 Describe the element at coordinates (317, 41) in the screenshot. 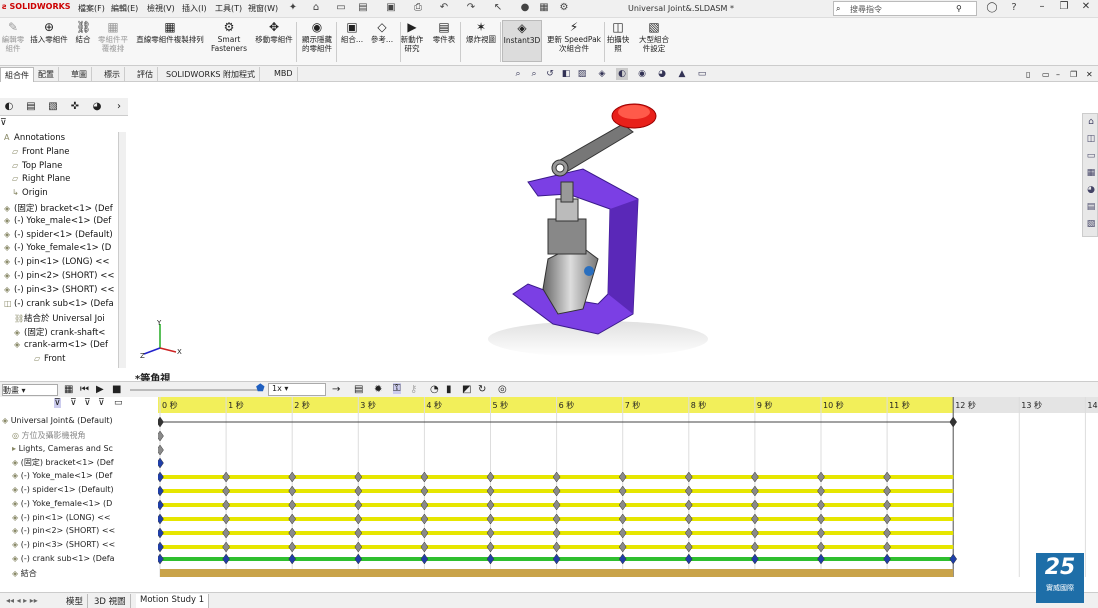

I see `ribbon-button-show-hidden: ◉ 顯示隱藏 的零組件` at that location.